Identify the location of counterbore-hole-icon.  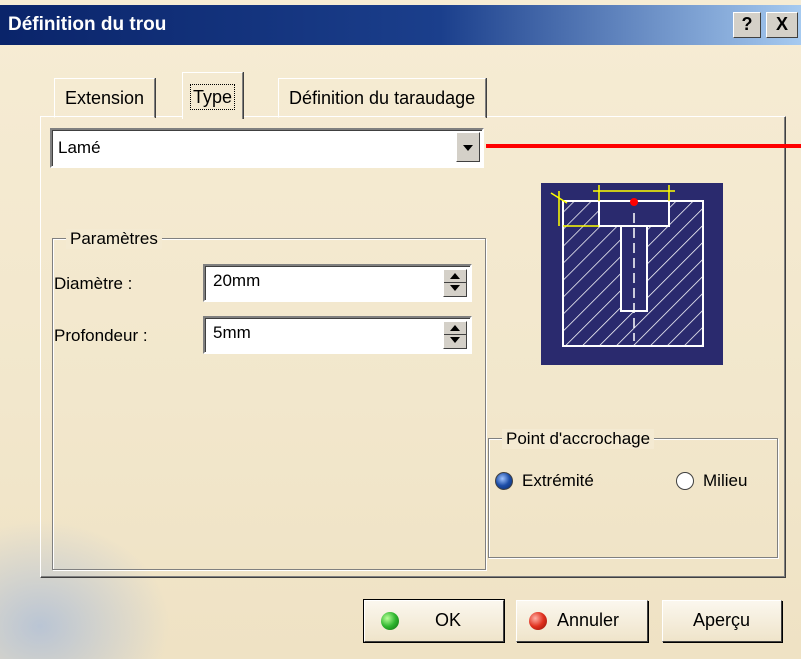
(632, 274).